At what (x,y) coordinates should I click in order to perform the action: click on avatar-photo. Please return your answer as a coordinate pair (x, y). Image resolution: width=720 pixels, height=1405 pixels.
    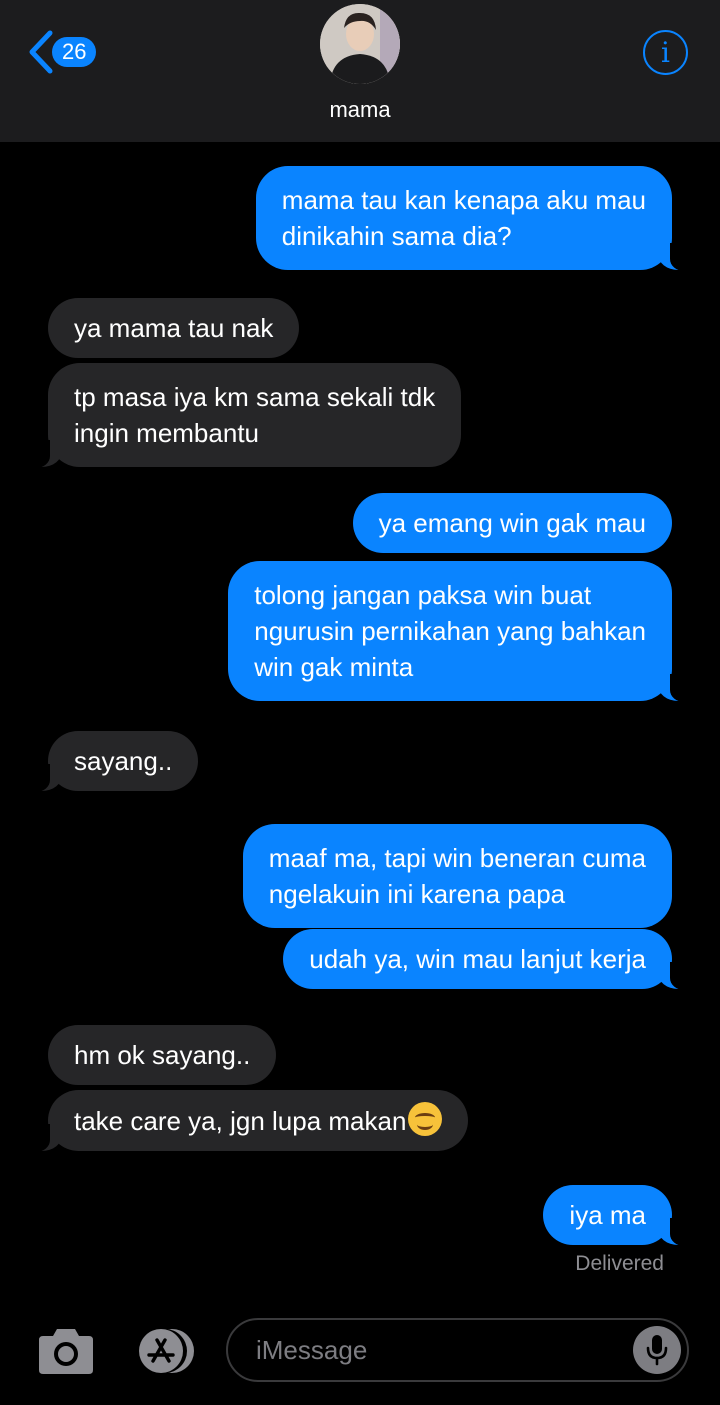
    Looking at the image, I should click on (360, 44).